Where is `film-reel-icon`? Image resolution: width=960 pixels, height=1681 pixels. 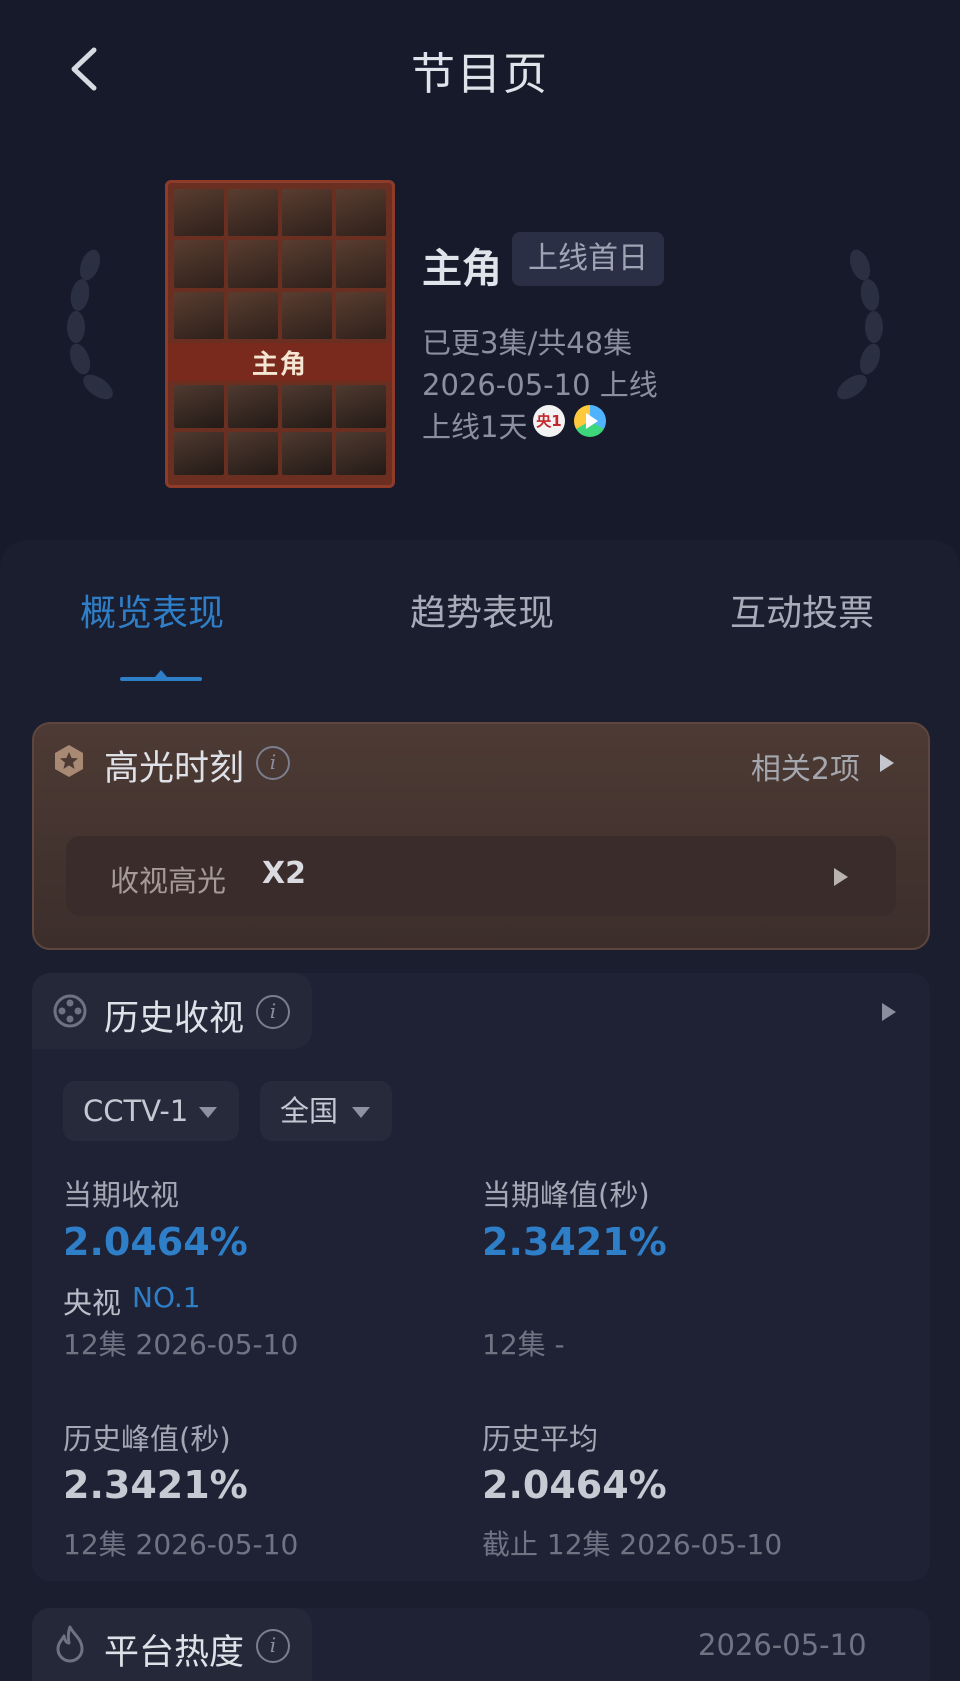 film-reel-icon is located at coordinates (70, 1011).